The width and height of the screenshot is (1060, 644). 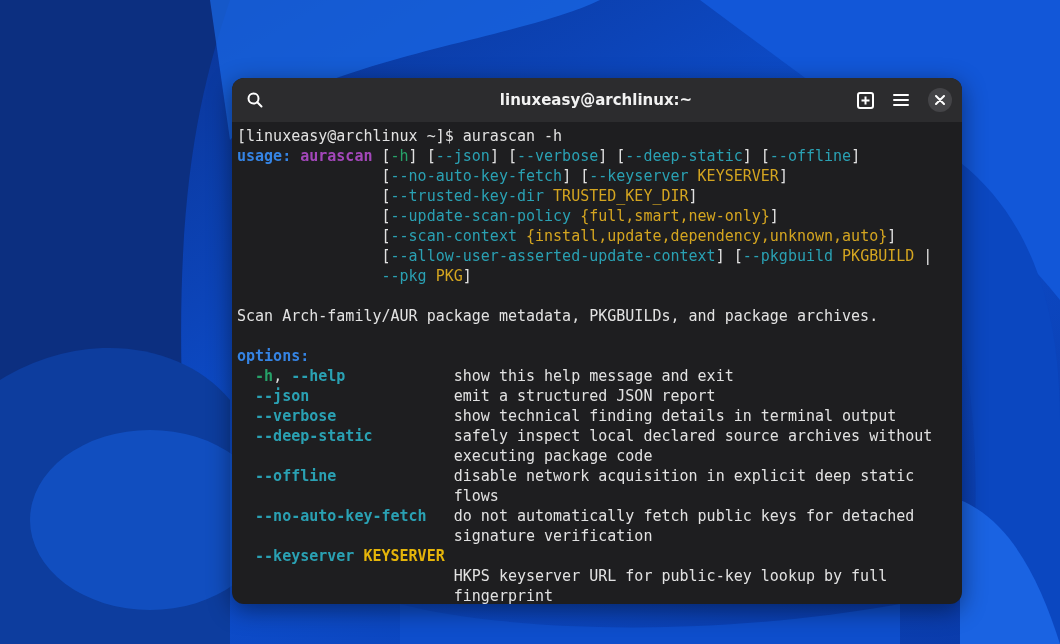 What do you see at coordinates (426, 276) in the screenshot?
I see `terminal-line: --pkg PKG]` at bounding box center [426, 276].